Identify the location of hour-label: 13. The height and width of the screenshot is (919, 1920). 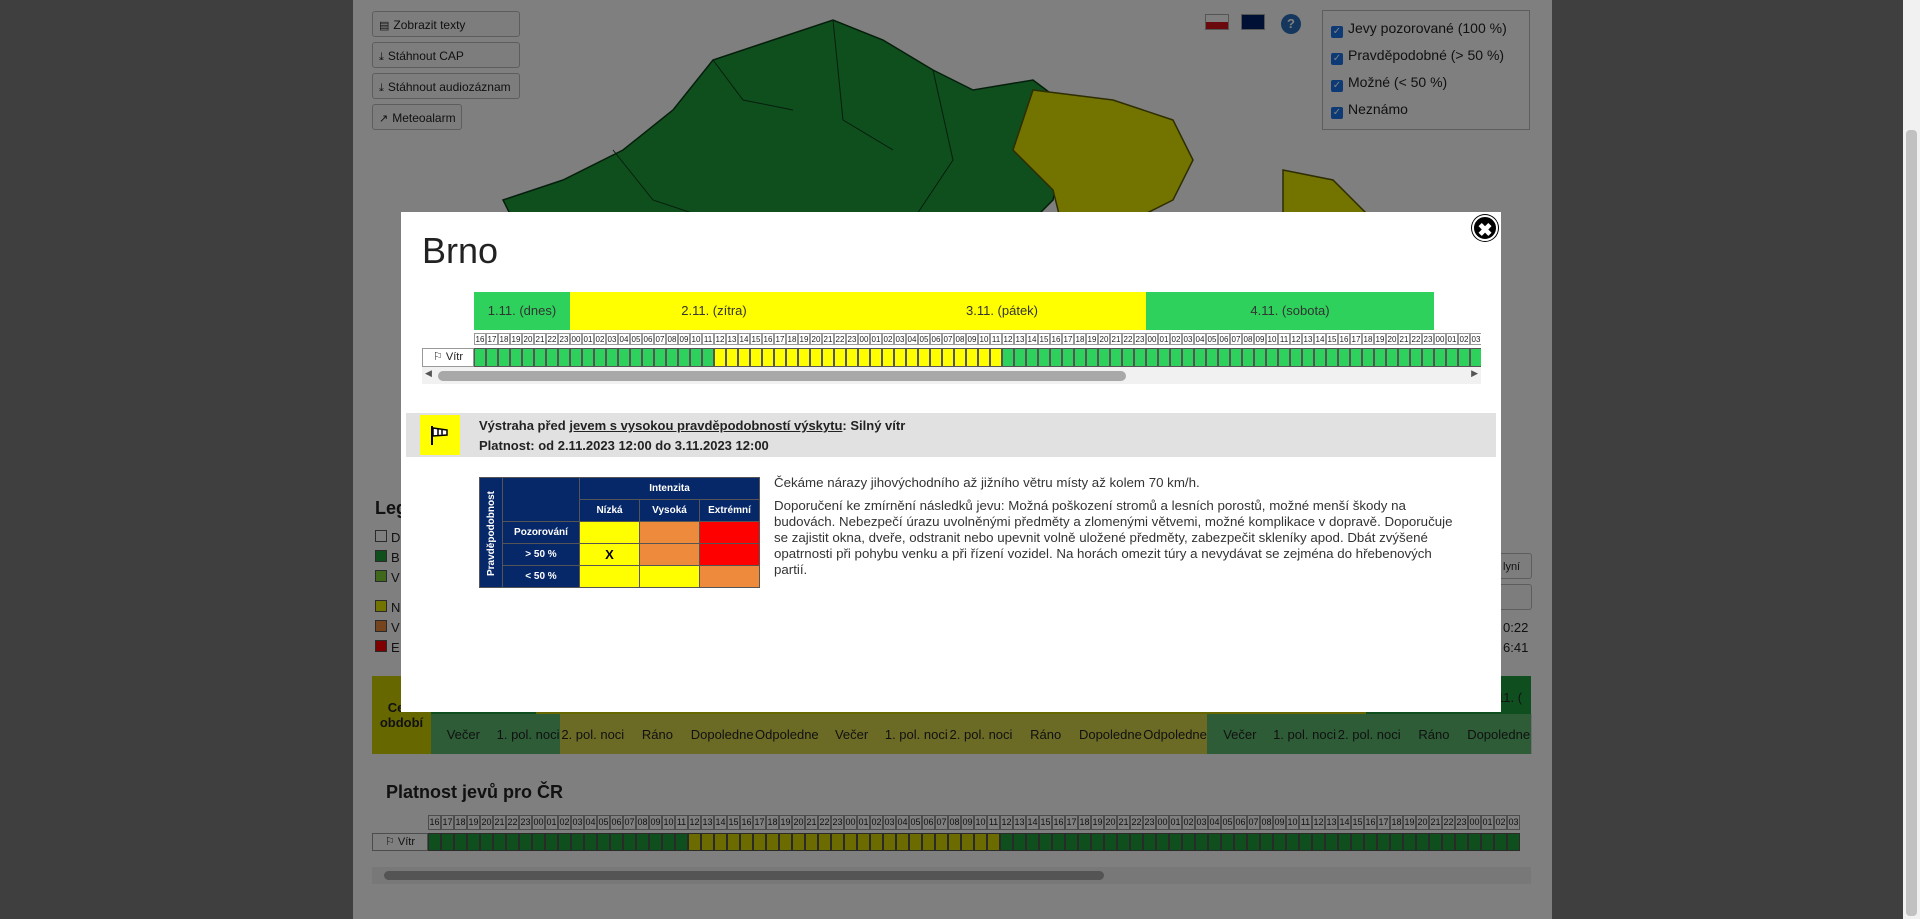
(1308, 339).